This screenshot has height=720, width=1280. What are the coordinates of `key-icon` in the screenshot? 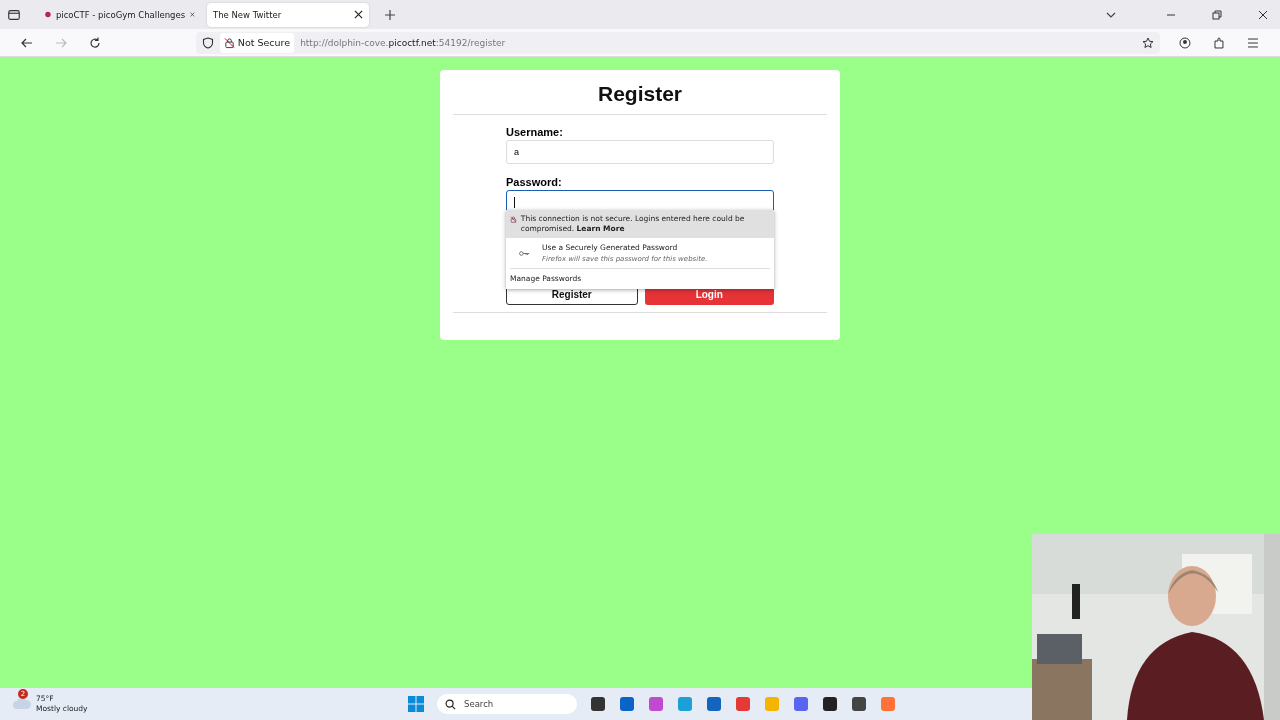 It's located at (524, 253).